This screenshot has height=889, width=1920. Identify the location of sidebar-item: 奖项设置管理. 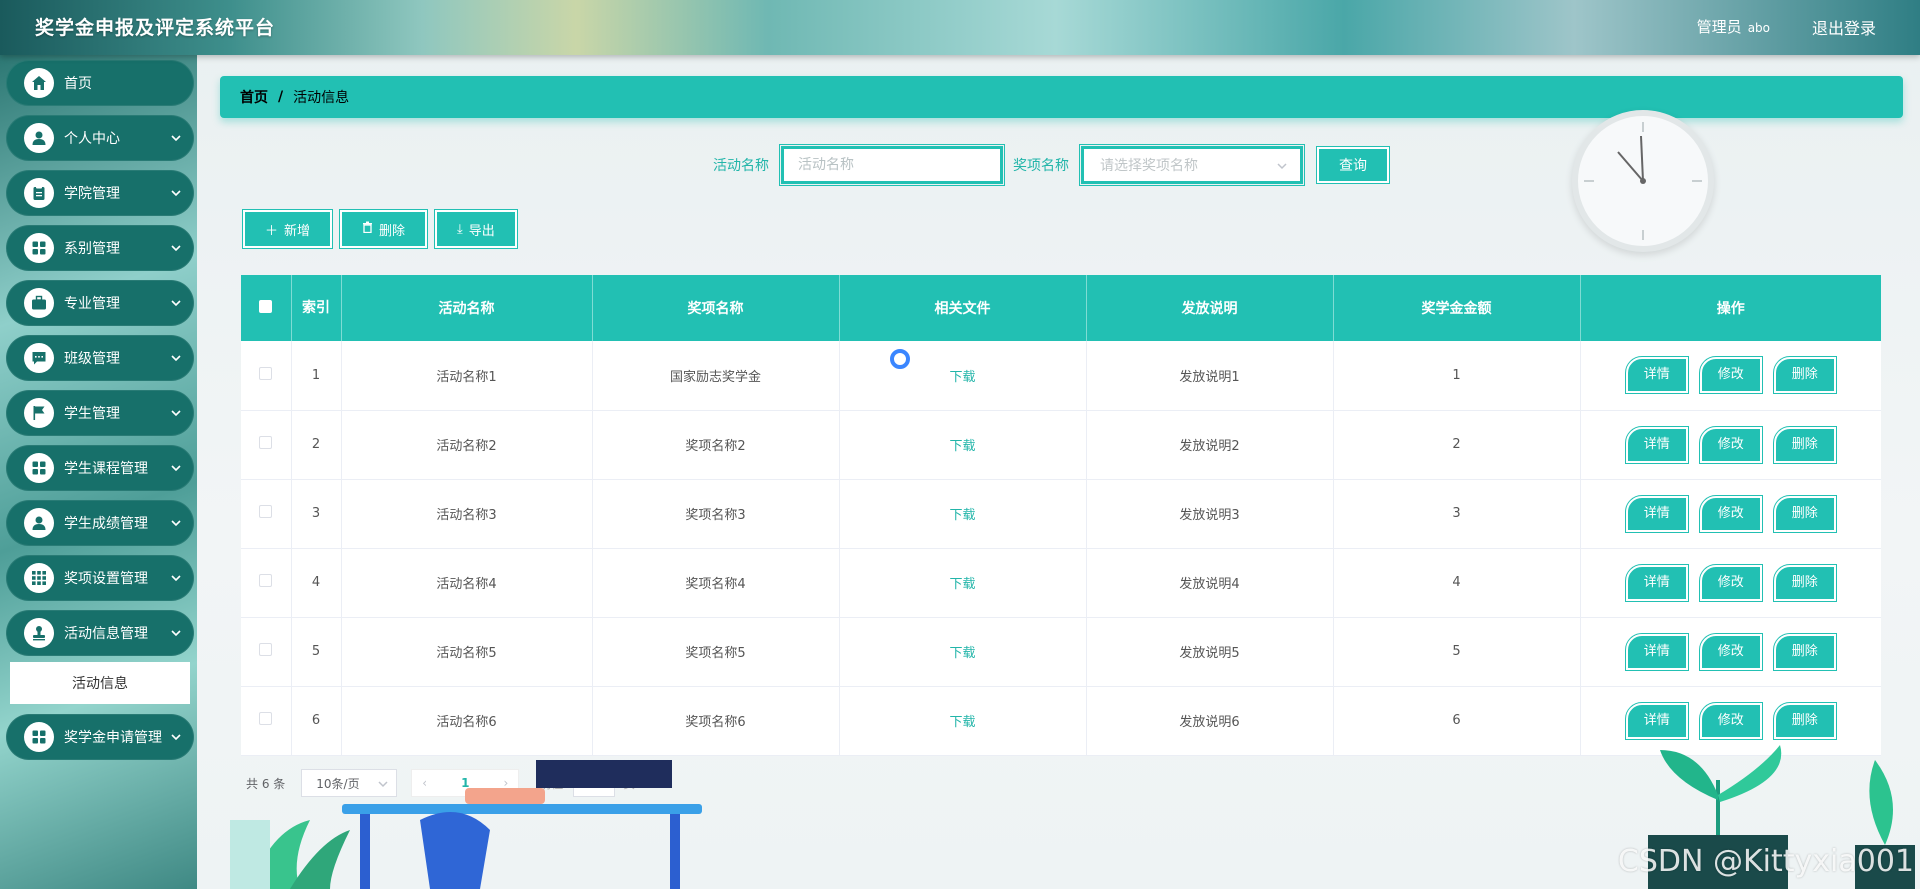
(100, 578).